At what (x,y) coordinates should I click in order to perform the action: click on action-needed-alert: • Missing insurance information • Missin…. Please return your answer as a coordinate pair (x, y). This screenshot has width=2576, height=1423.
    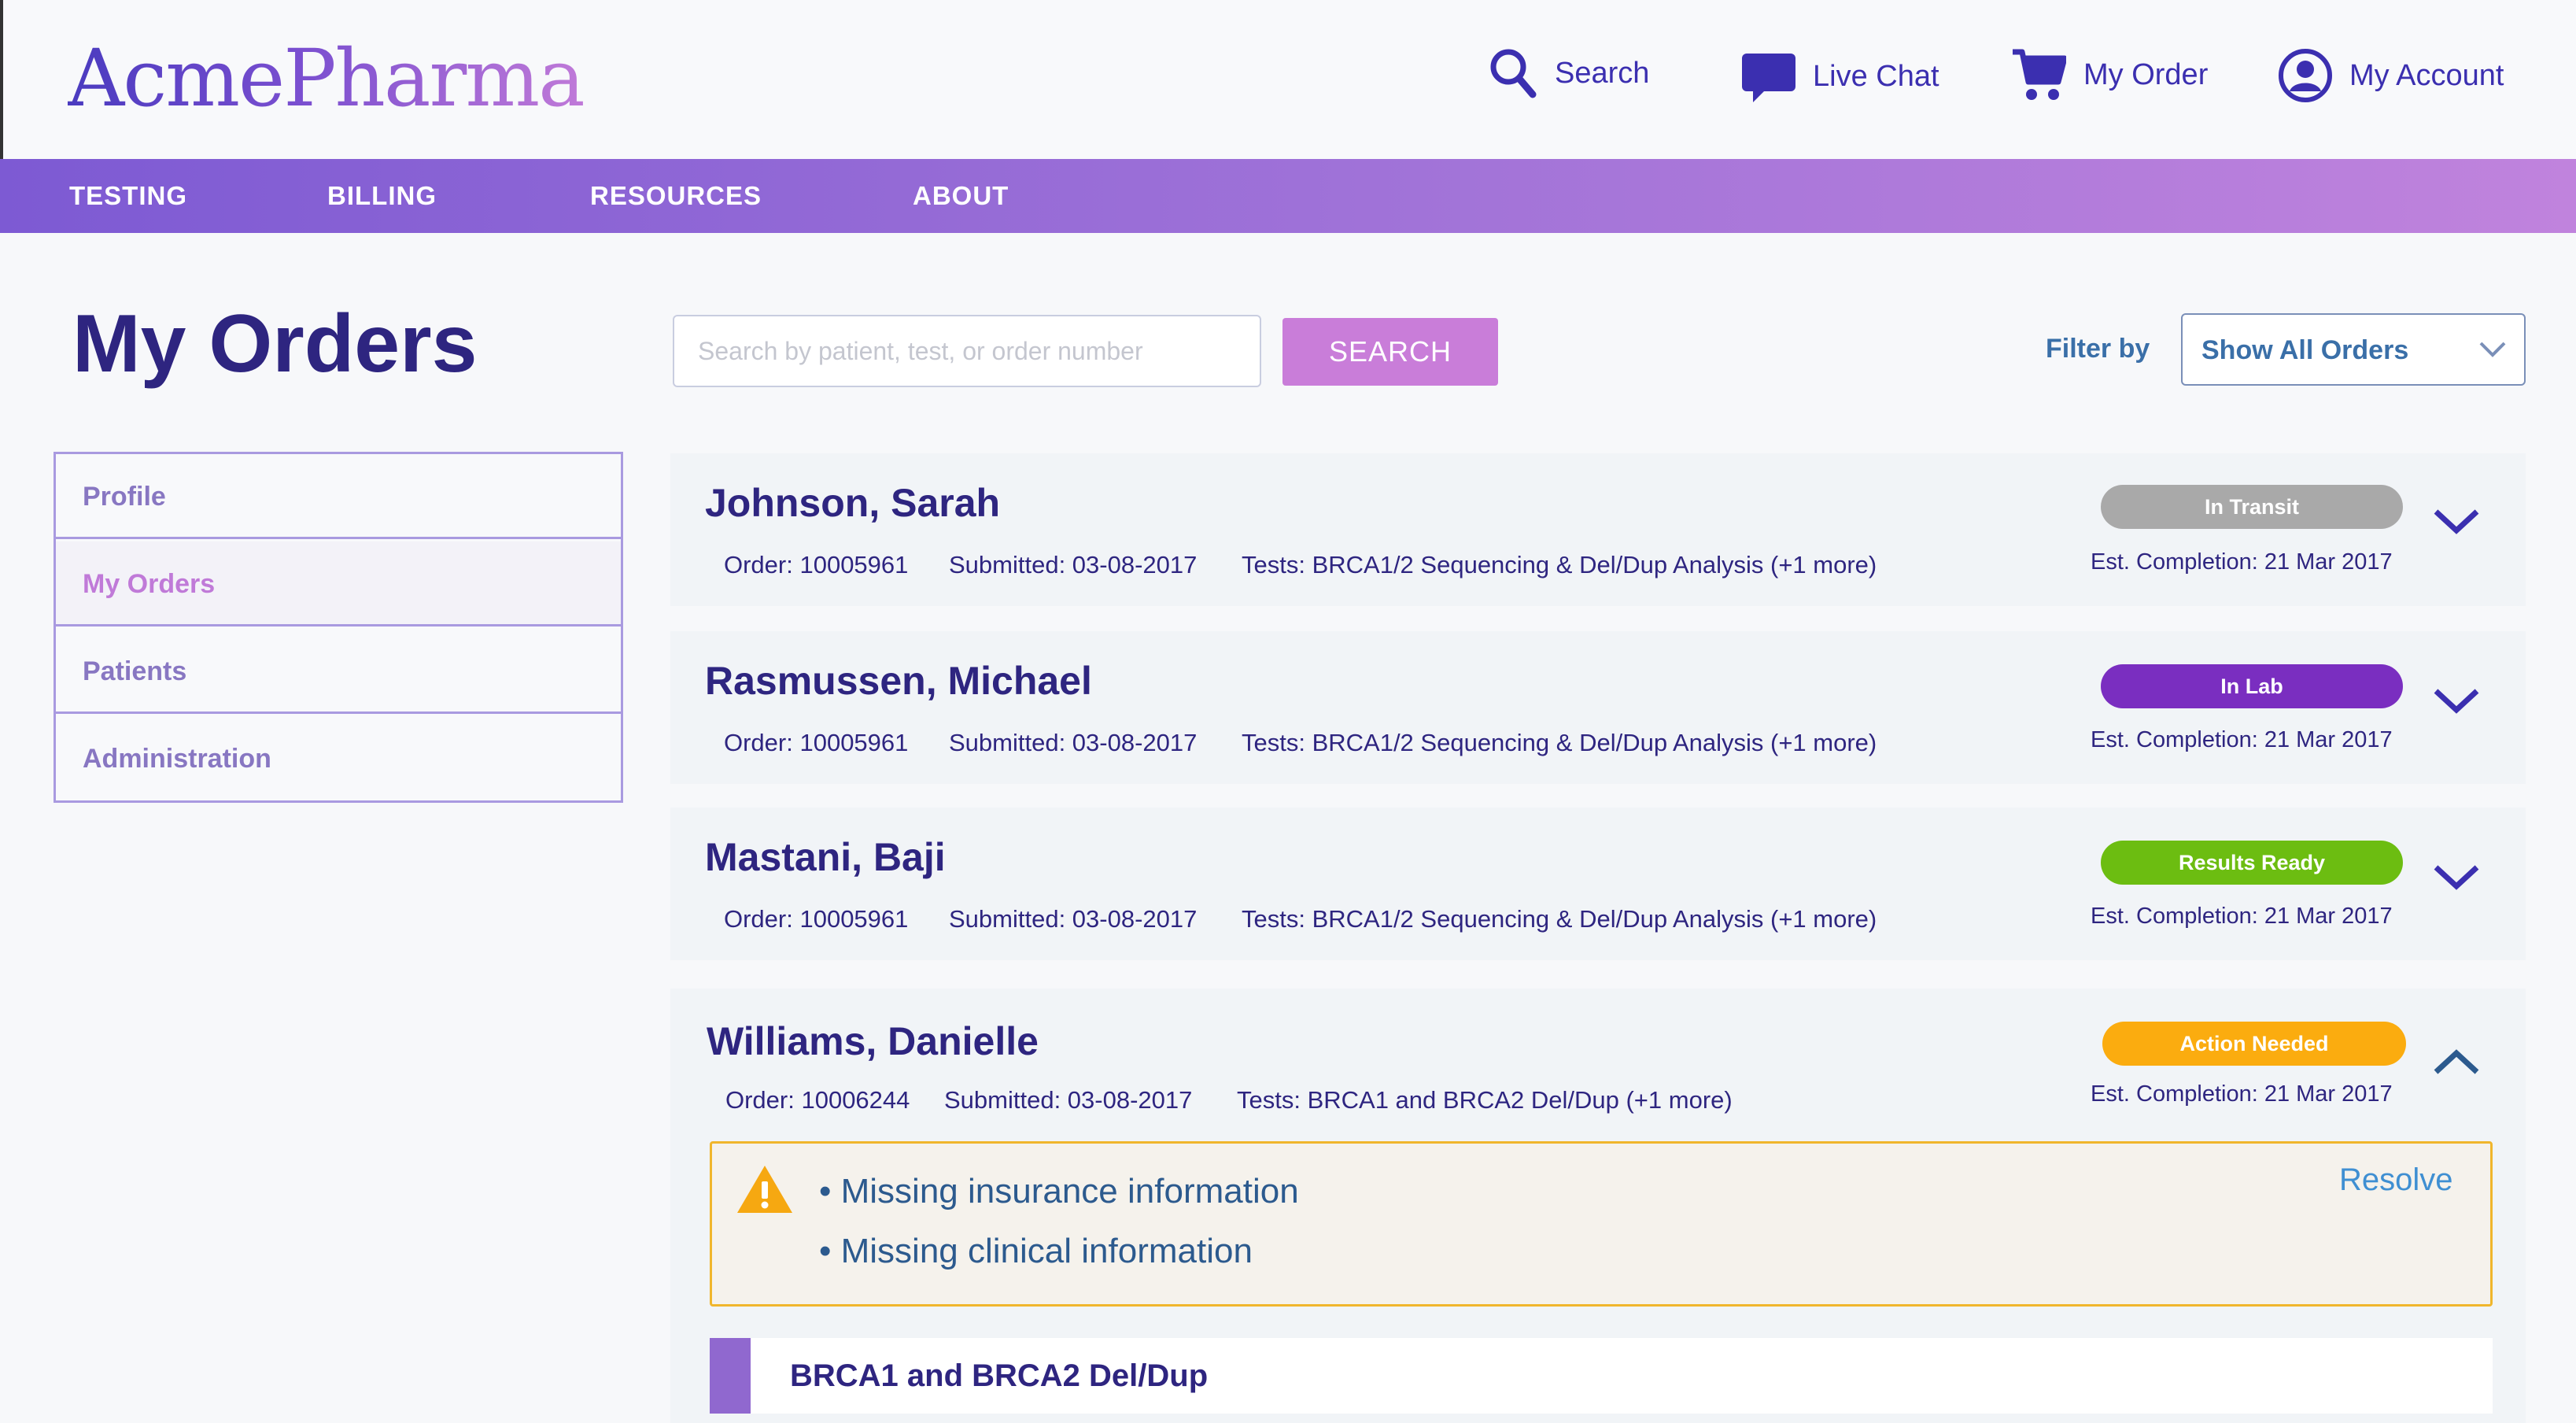
    Looking at the image, I should click on (1602, 1224).